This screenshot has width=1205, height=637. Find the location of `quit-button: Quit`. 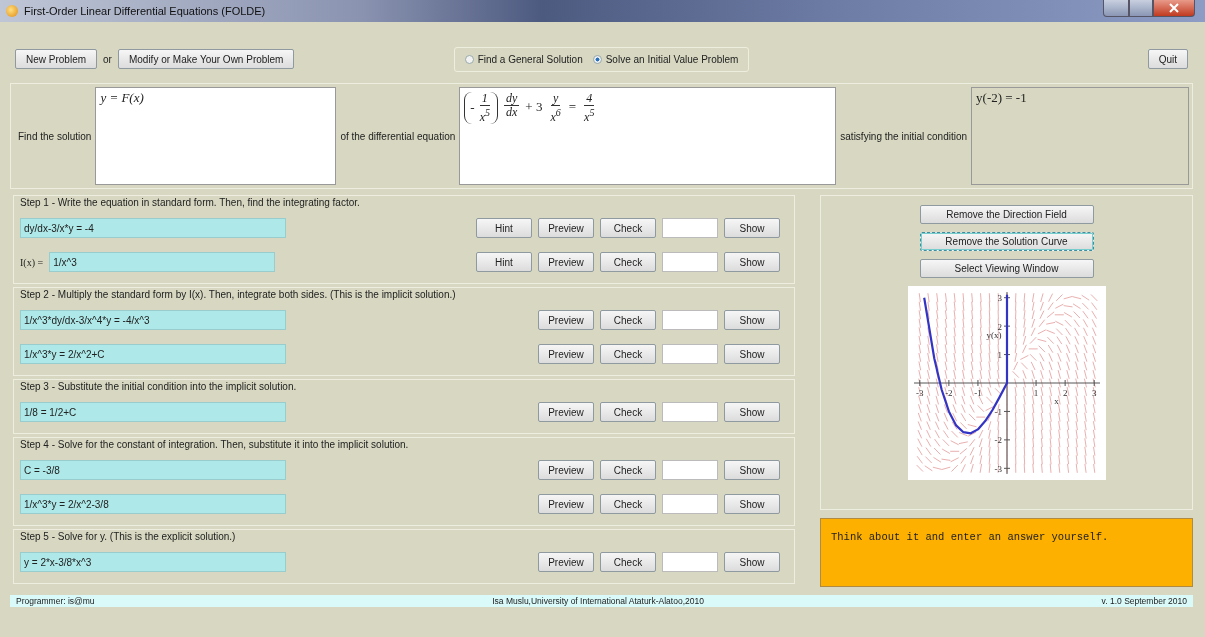

quit-button: Quit is located at coordinates (1167, 59).